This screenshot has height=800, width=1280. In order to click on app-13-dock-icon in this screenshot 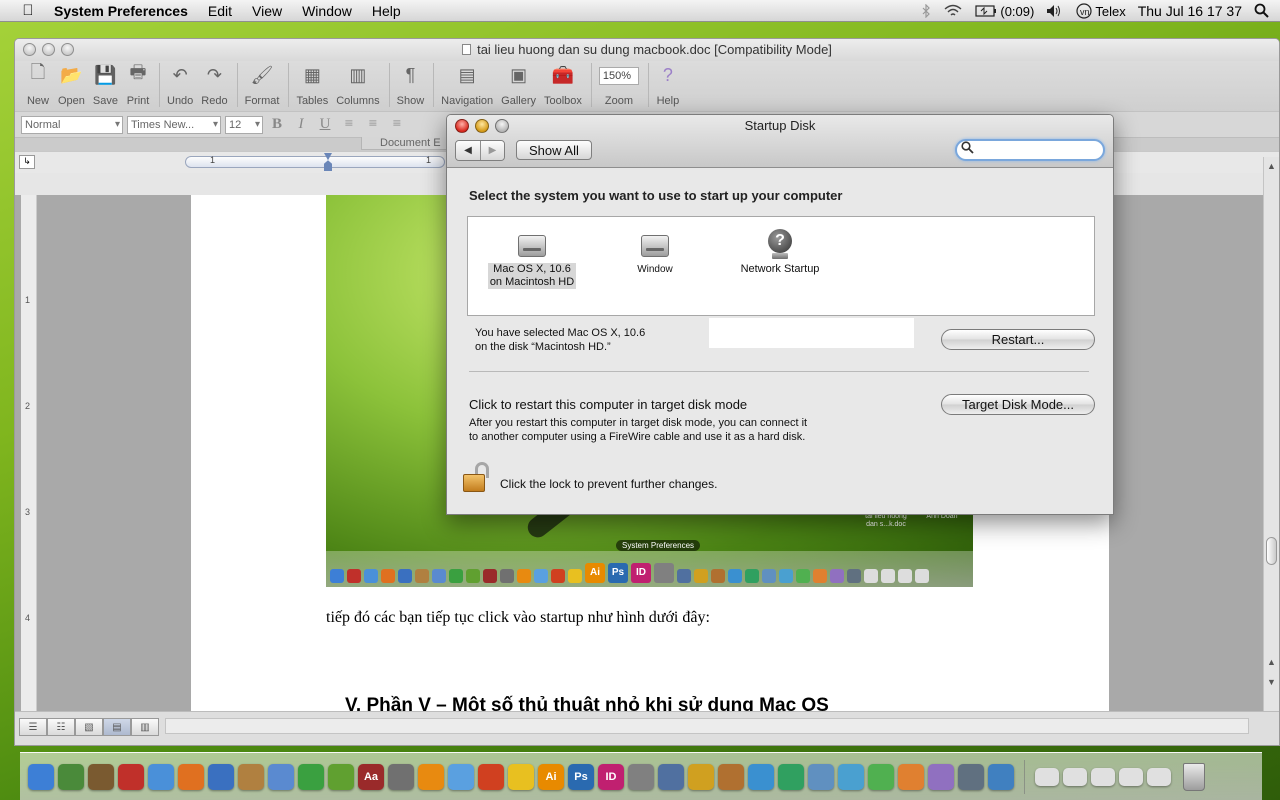, I will do `click(401, 776)`.